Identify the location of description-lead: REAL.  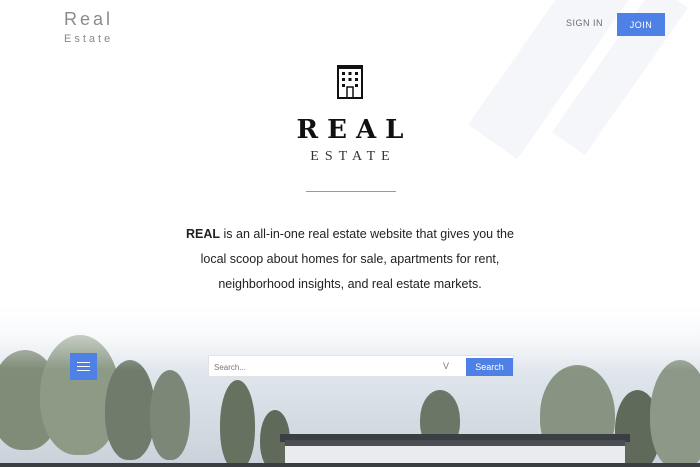
(203, 234).